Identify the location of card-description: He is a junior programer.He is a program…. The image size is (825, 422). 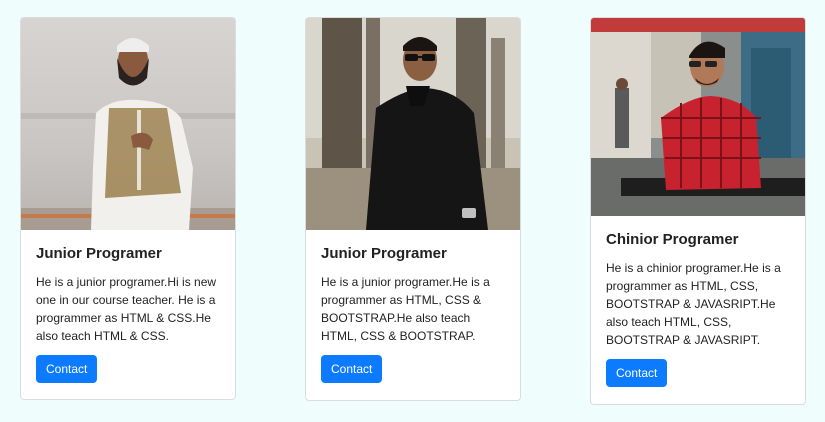
(405, 309).